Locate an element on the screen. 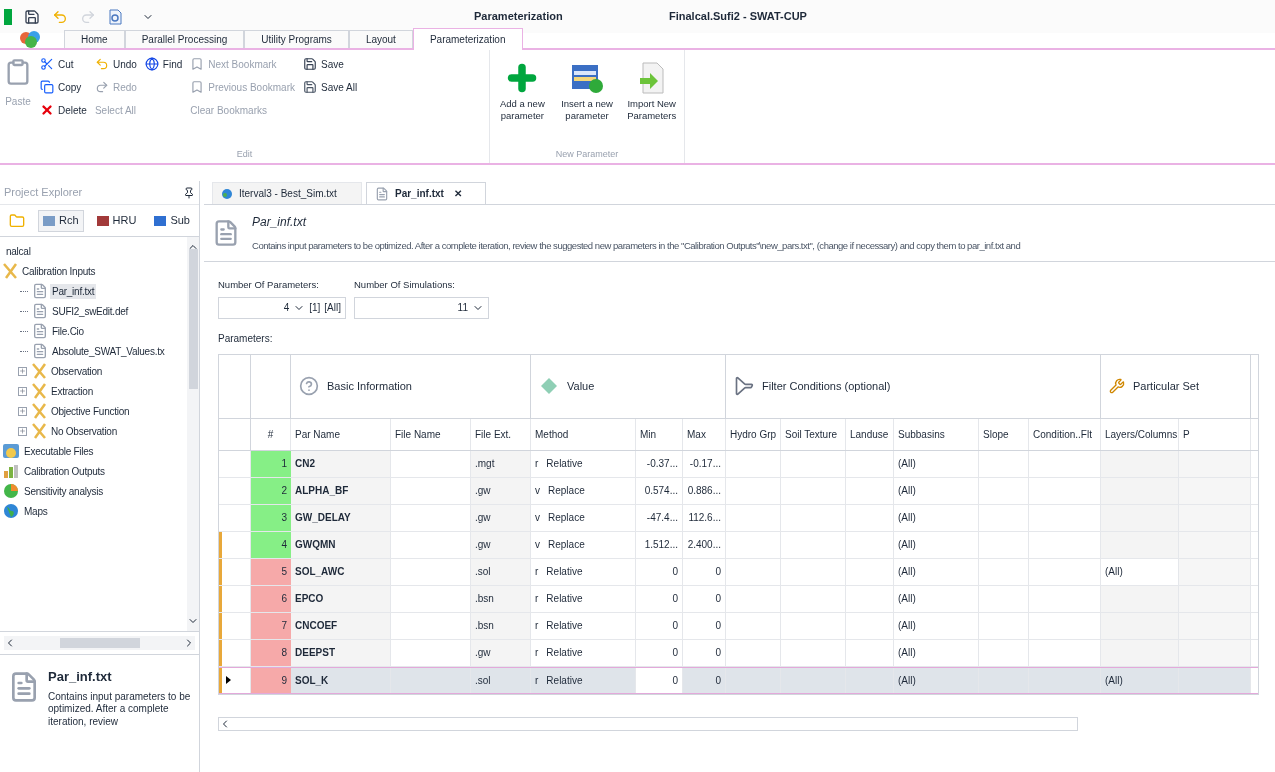 The image size is (1275, 772). tree-item: Absolute_SWAT_Values.tx is located at coordinates (108, 351).